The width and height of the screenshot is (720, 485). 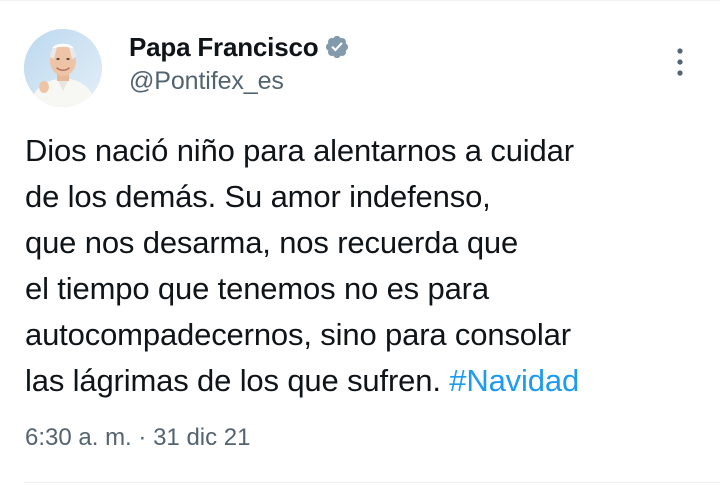 I want to click on tweet-header: Papa Francisco @Pontifex_es, so click(x=379, y=63).